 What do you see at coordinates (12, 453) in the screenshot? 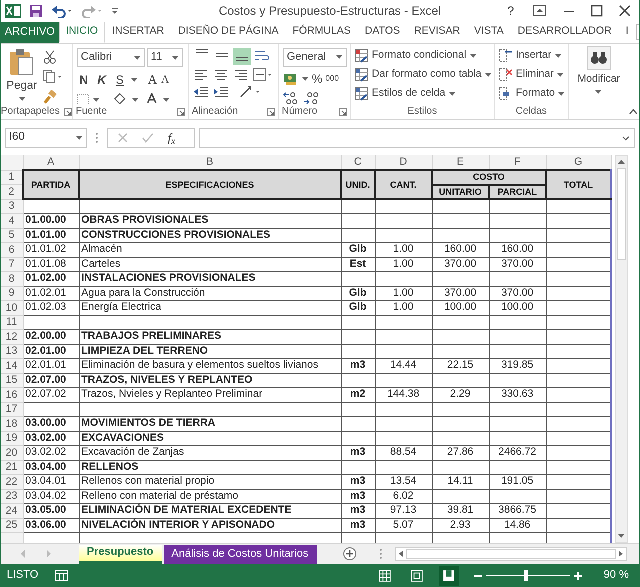
I see `row-header: 20` at bounding box center [12, 453].